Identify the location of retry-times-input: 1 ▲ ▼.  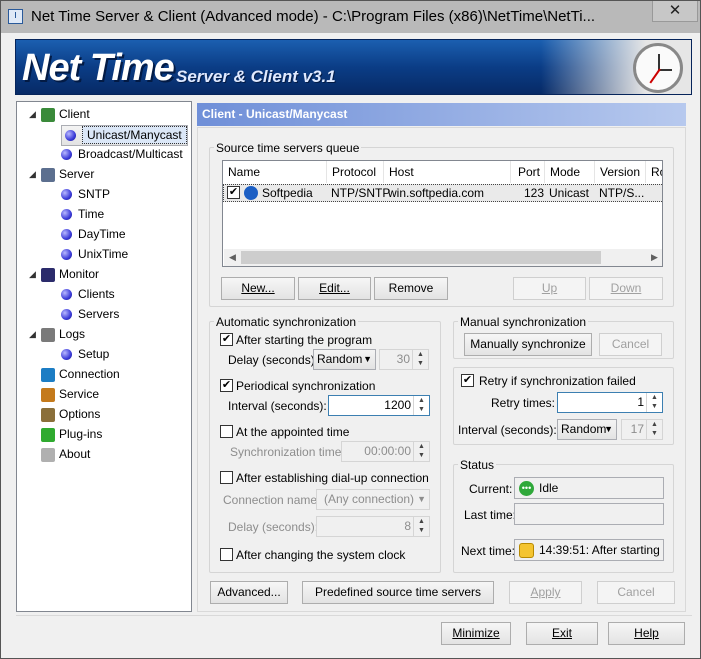
(610, 402).